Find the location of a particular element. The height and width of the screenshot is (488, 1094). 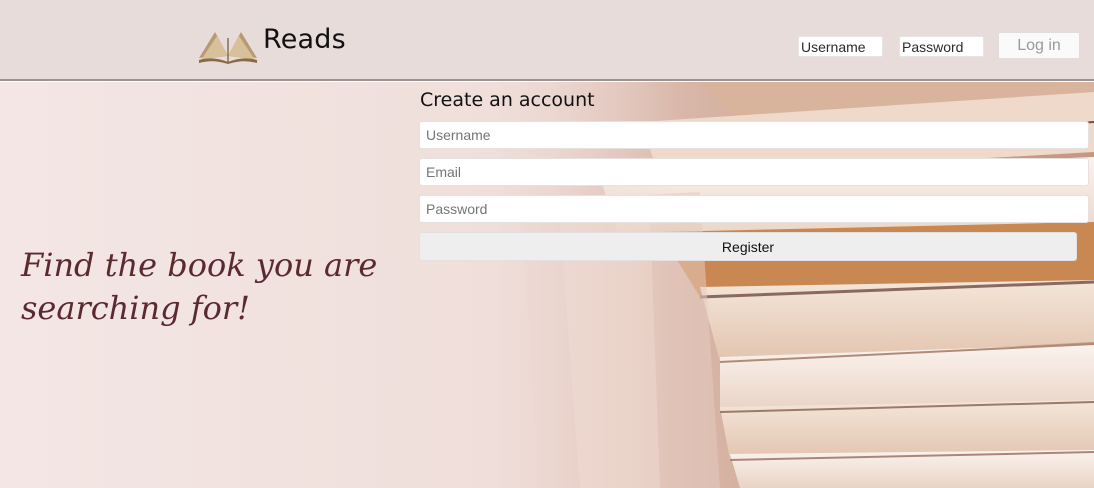

register-email-input is located at coordinates (754, 172).